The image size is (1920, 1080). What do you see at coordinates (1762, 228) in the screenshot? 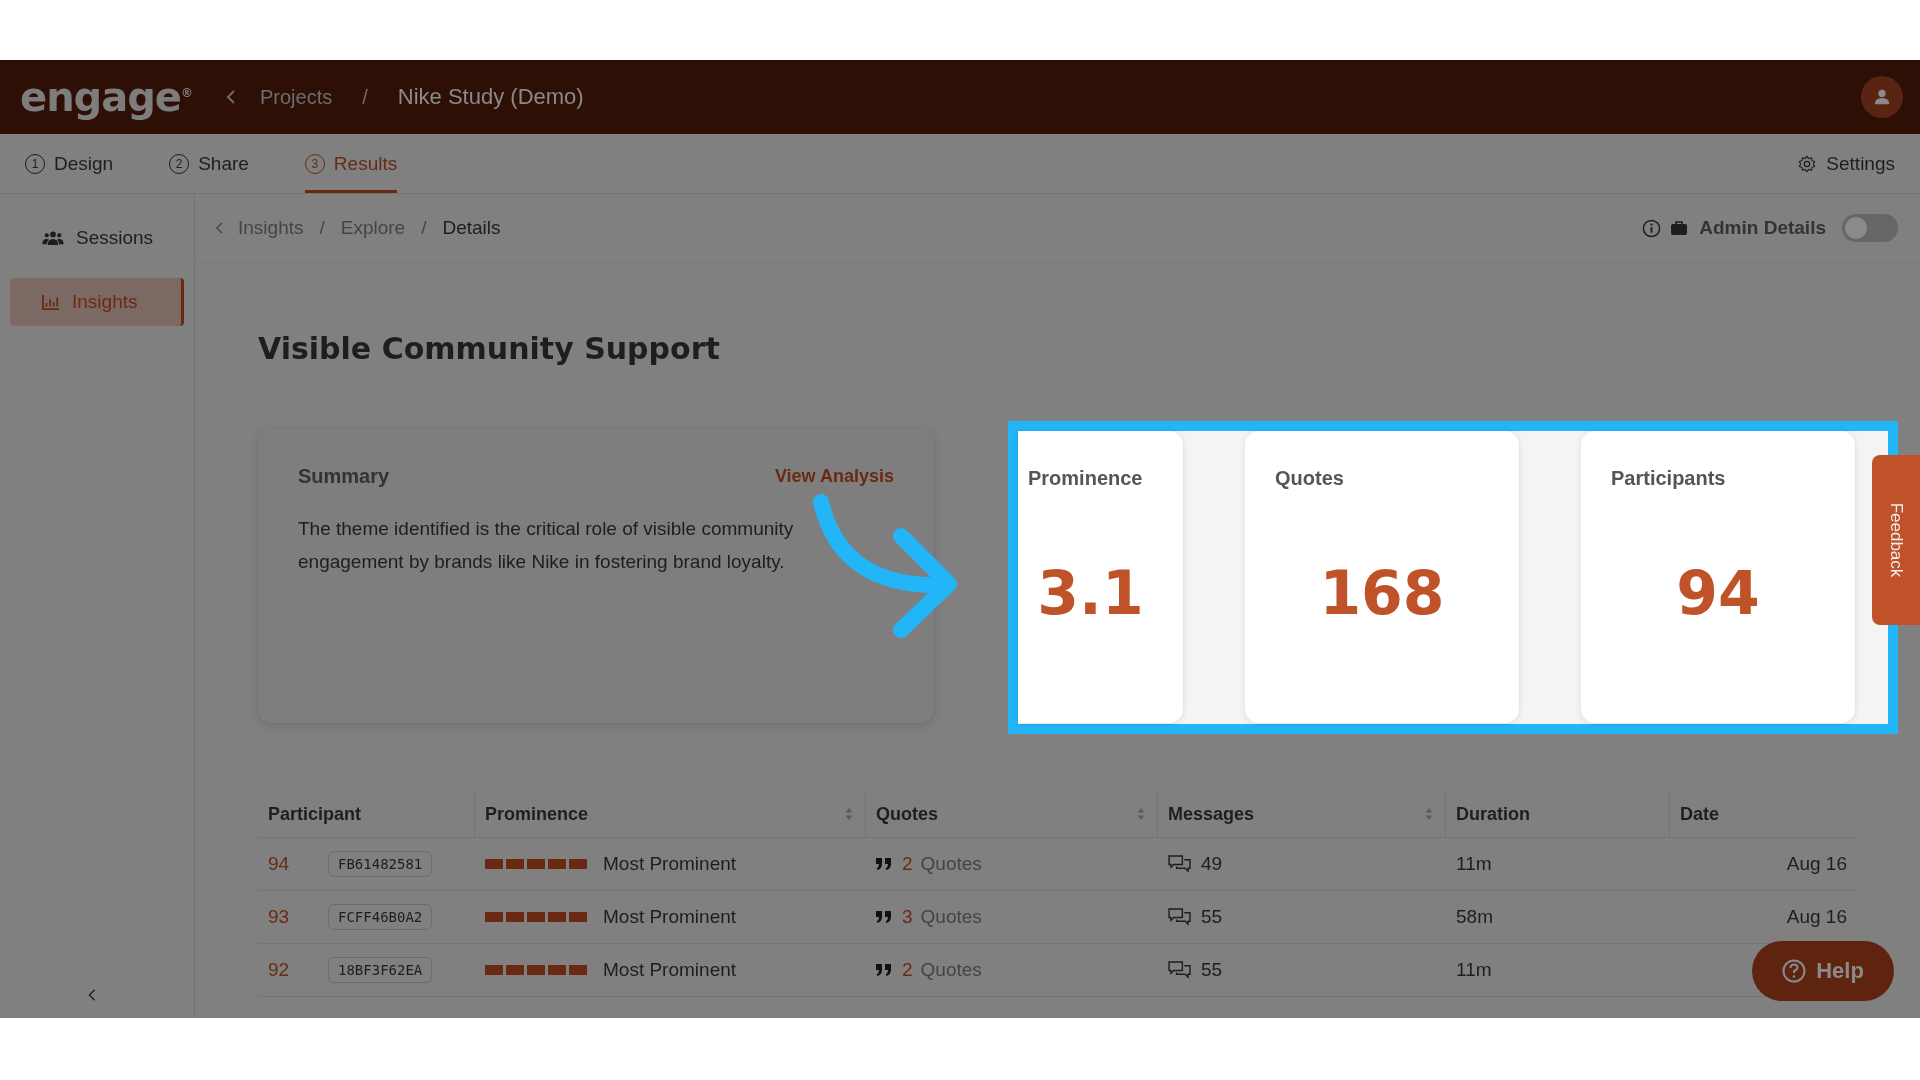
I see `admin-details-label: Admin Details` at bounding box center [1762, 228].